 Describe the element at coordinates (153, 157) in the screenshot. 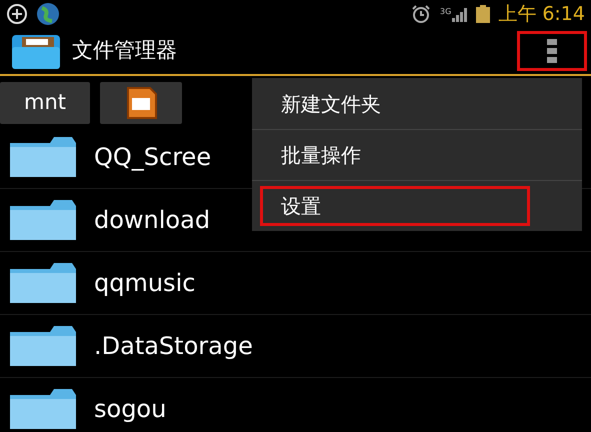

I see `folder-name: QQ_Scree` at that location.